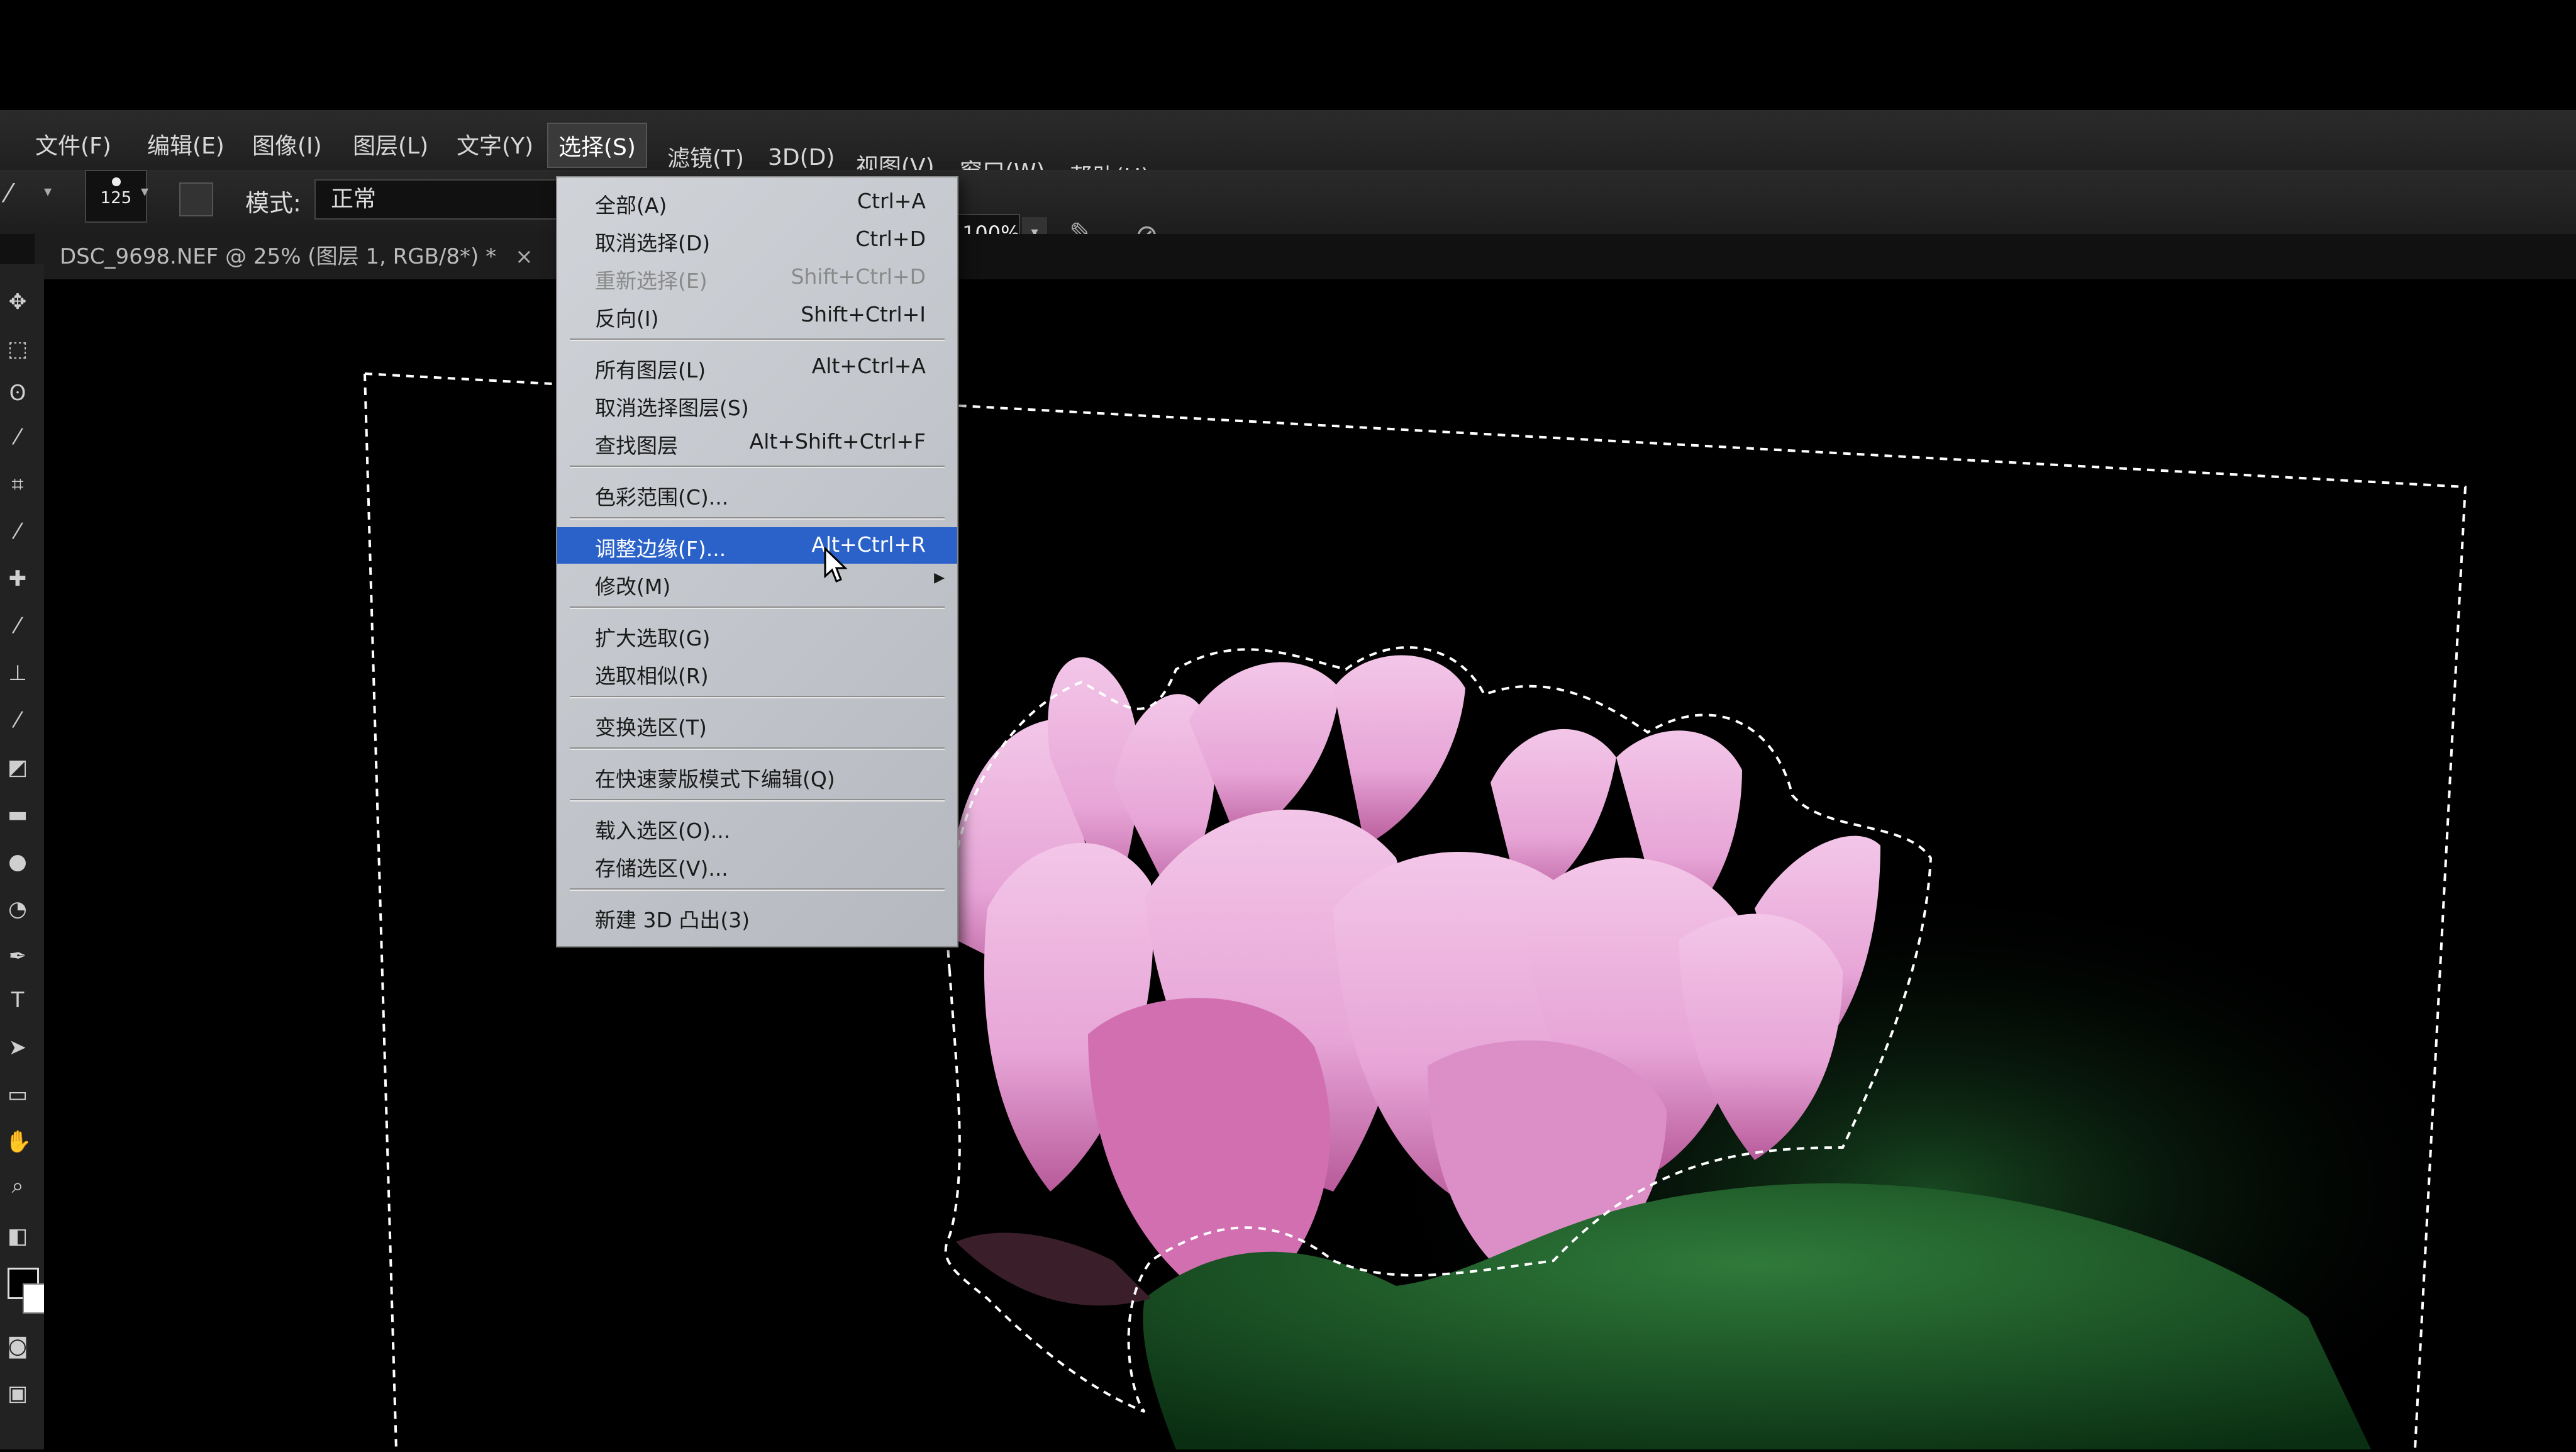  Describe the element at coordinates (17, 393) in the screenshot. I see `lasso-tool-icon: ʘ` at that location.